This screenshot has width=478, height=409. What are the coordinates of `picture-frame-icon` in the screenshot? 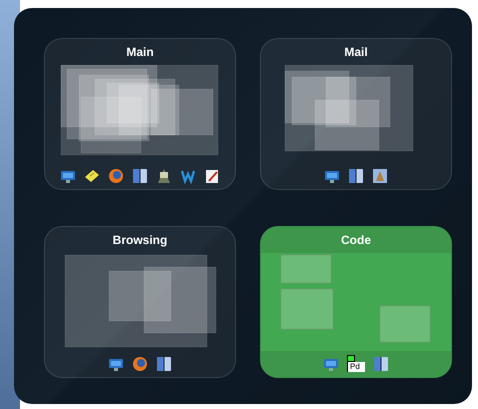 It's located at (380, 176).